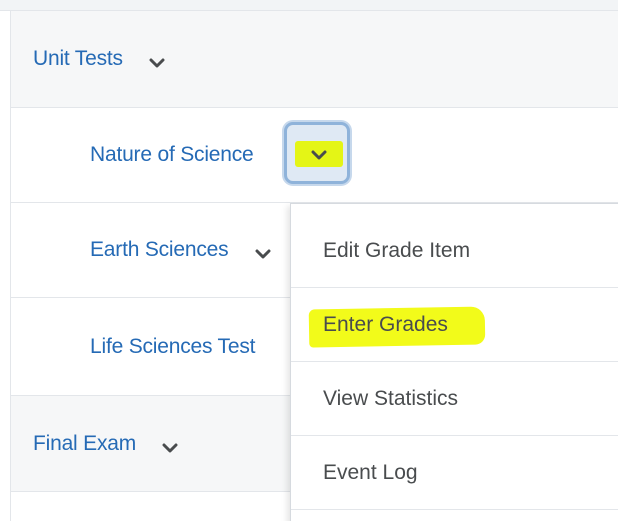  Describe the element at coordinates (370, 472) in the screenshot. I see `menu-item-label: Event Log` at that location.